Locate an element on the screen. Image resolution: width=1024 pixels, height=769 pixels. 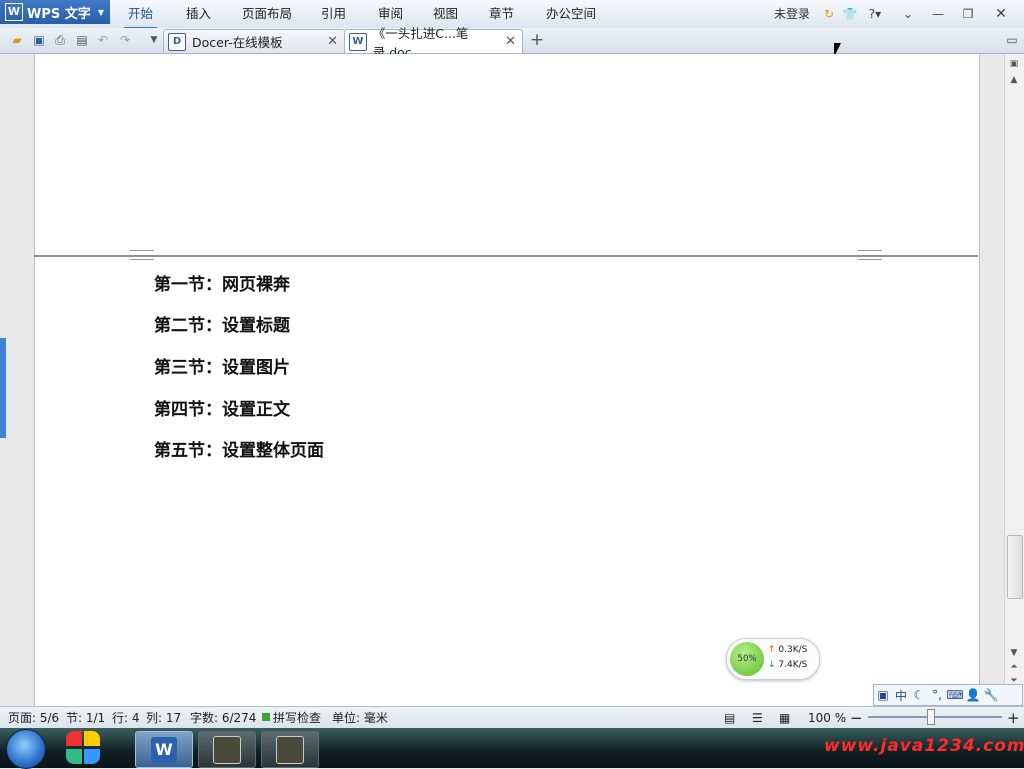
punctuation-icon: °, is located at coordinates (937, 695).